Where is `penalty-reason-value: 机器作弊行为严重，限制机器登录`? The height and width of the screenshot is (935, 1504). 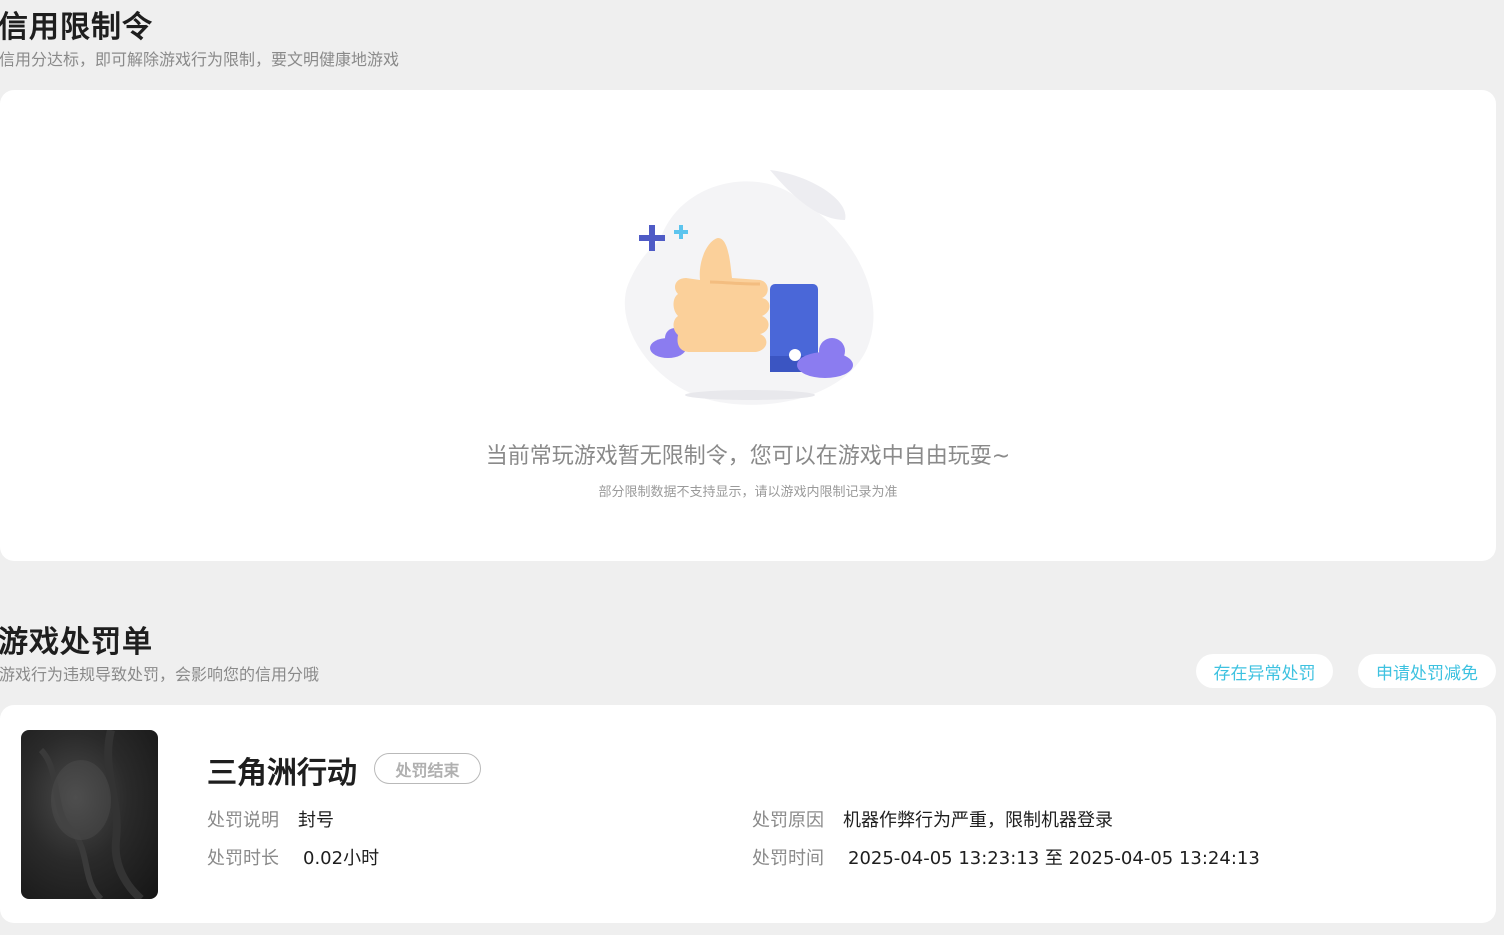
penalty-reason-value: 机器作弊行为严重，限制机器登录 is located at coordinates (978, 820).